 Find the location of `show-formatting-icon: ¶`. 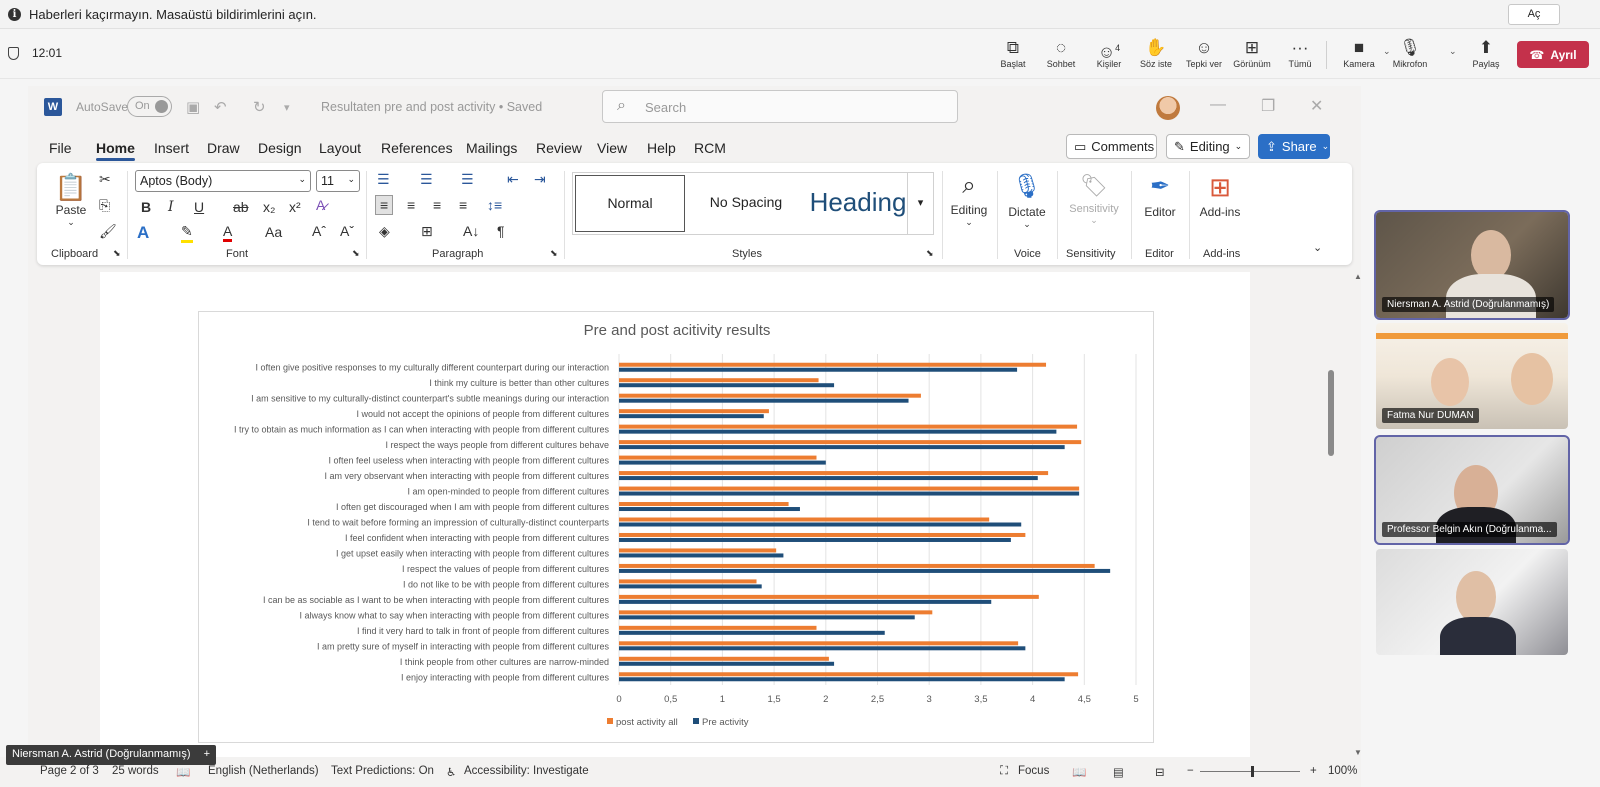

show-formatting-icon: ¶ is located at coordinates (501, 231).